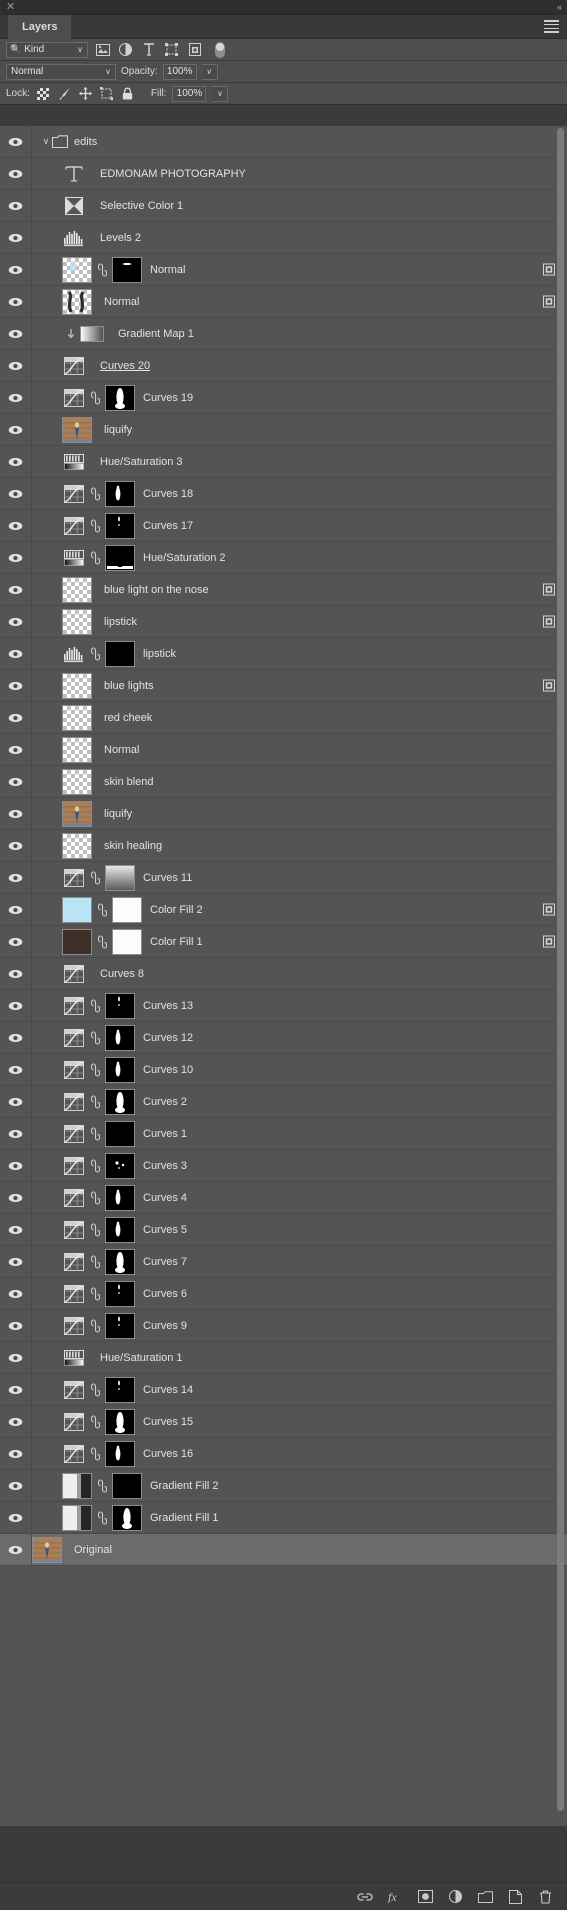 This screenshot has height=1910, width=567. What do you see at coordinates (168, 526) in the screenshot?
I see `layer-name: Curves 17` at bounding box center [168, 526].